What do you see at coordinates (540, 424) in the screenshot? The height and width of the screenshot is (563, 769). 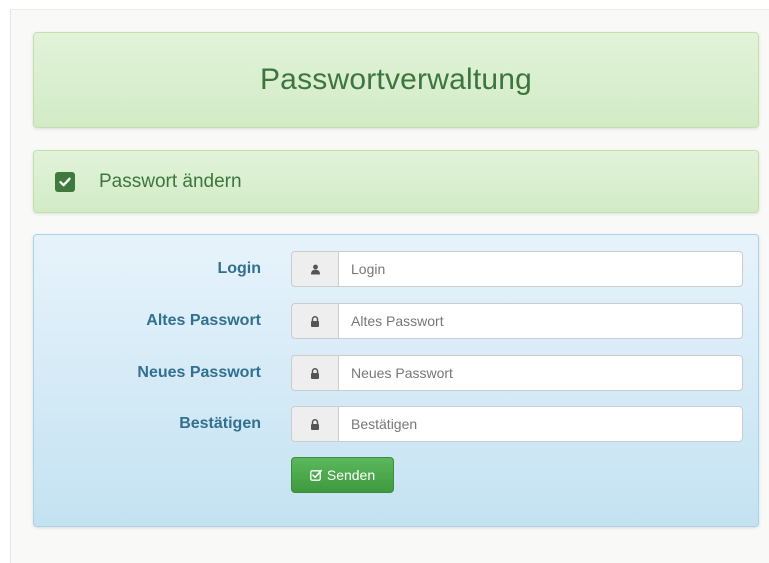 I see `confirm-password-input` at bounding box center [540, 424].